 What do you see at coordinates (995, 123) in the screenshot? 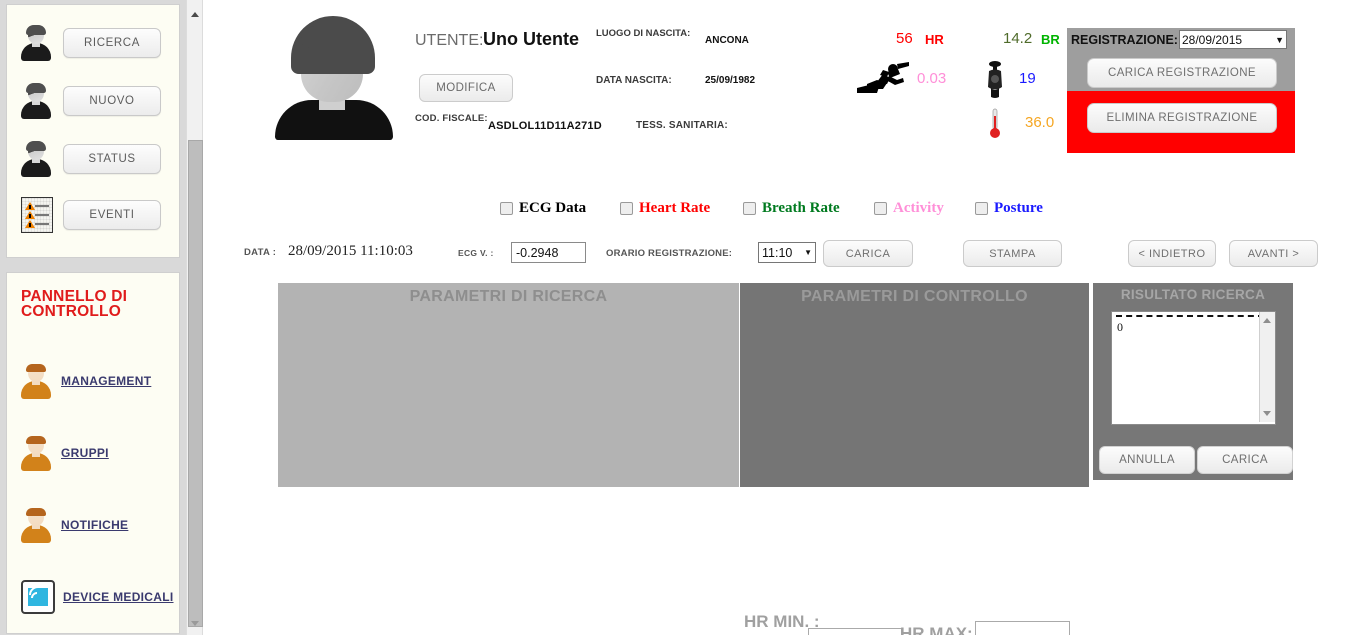
I see `temperature-thermometer-icon` at bounding box center [995, 123].